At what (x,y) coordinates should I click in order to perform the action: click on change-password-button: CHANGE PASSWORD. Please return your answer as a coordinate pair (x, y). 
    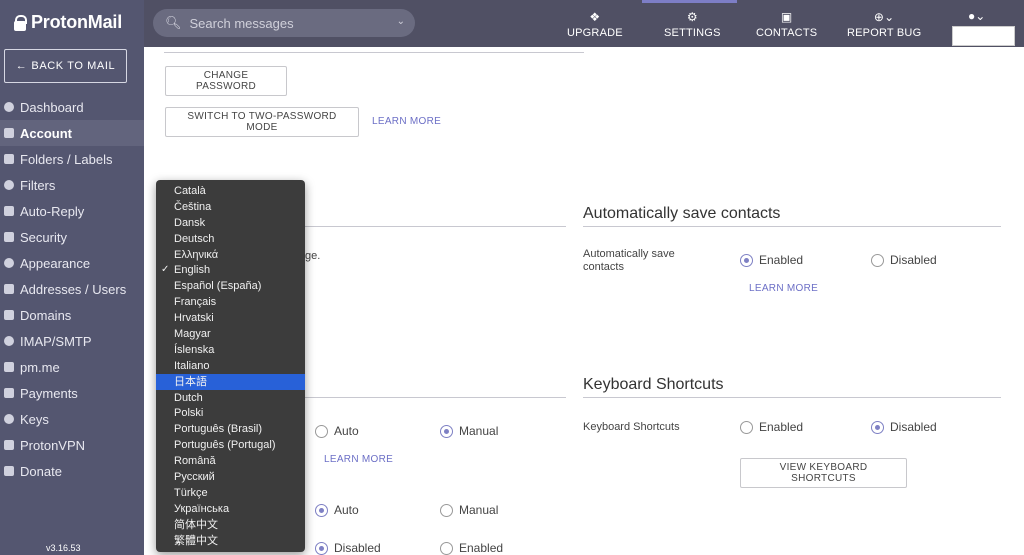
    Looking at the image, I should click on (226, 81).